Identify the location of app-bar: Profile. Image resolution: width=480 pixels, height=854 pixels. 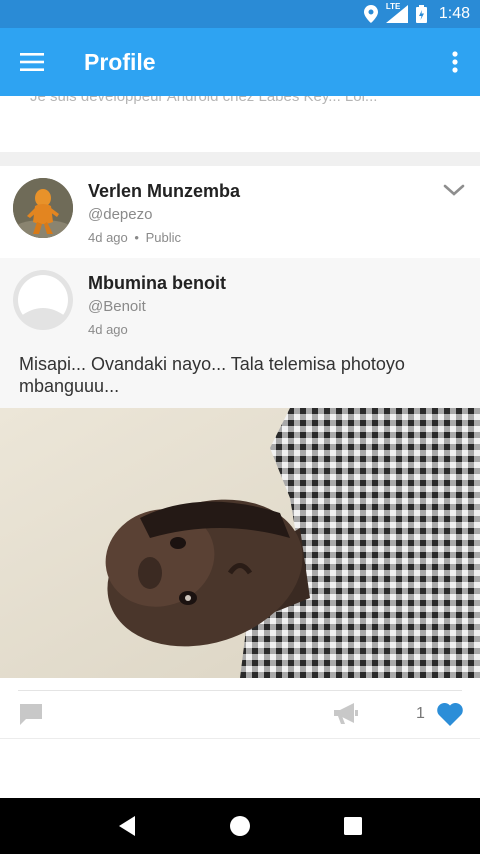
(240, 62).